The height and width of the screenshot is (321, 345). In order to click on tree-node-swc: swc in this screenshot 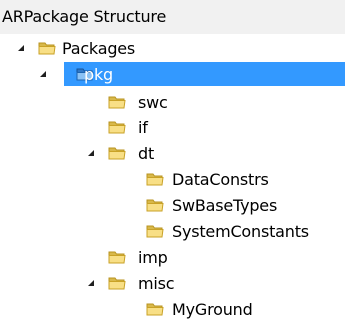, I will do `click(172, 103)`.